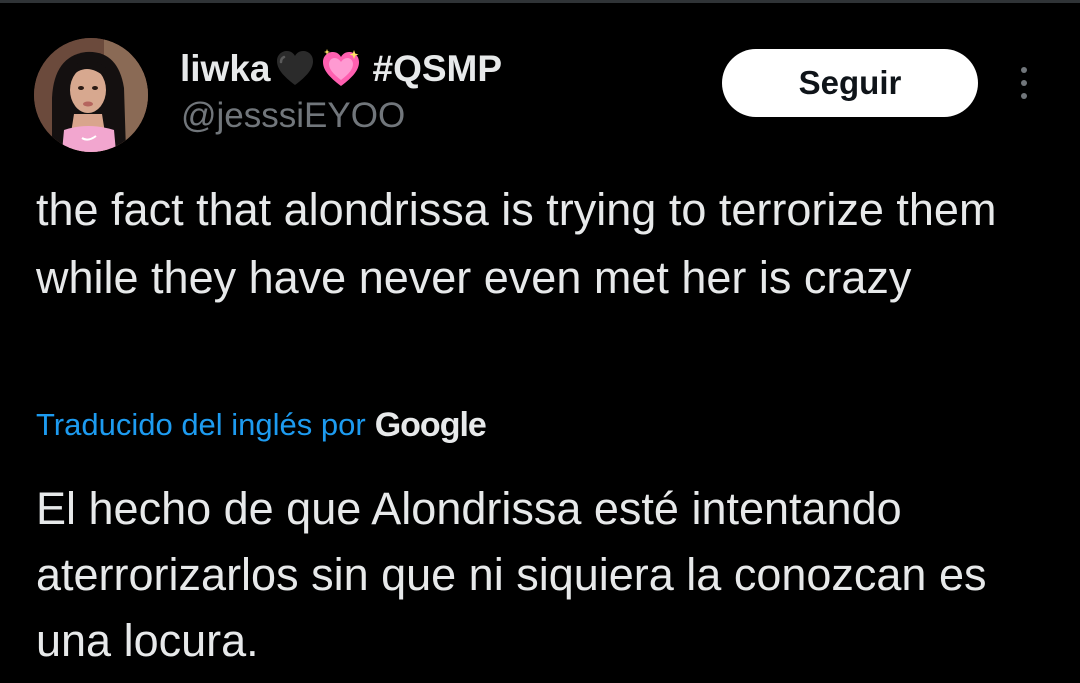  Describe the element at coordinates (438, 69) in the screenshot. I see `author-hashtag: #QSMP` at that location.